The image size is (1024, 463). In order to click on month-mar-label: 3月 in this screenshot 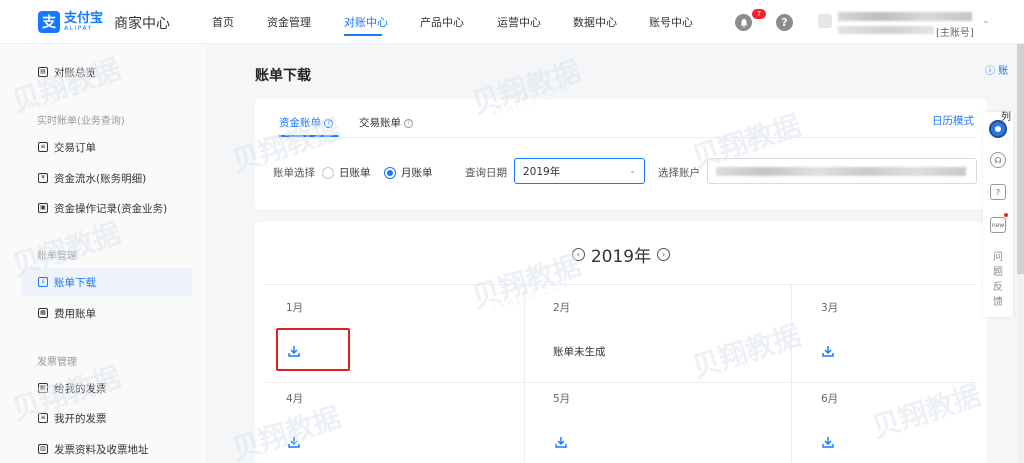, I will do `click(830, 308)`.